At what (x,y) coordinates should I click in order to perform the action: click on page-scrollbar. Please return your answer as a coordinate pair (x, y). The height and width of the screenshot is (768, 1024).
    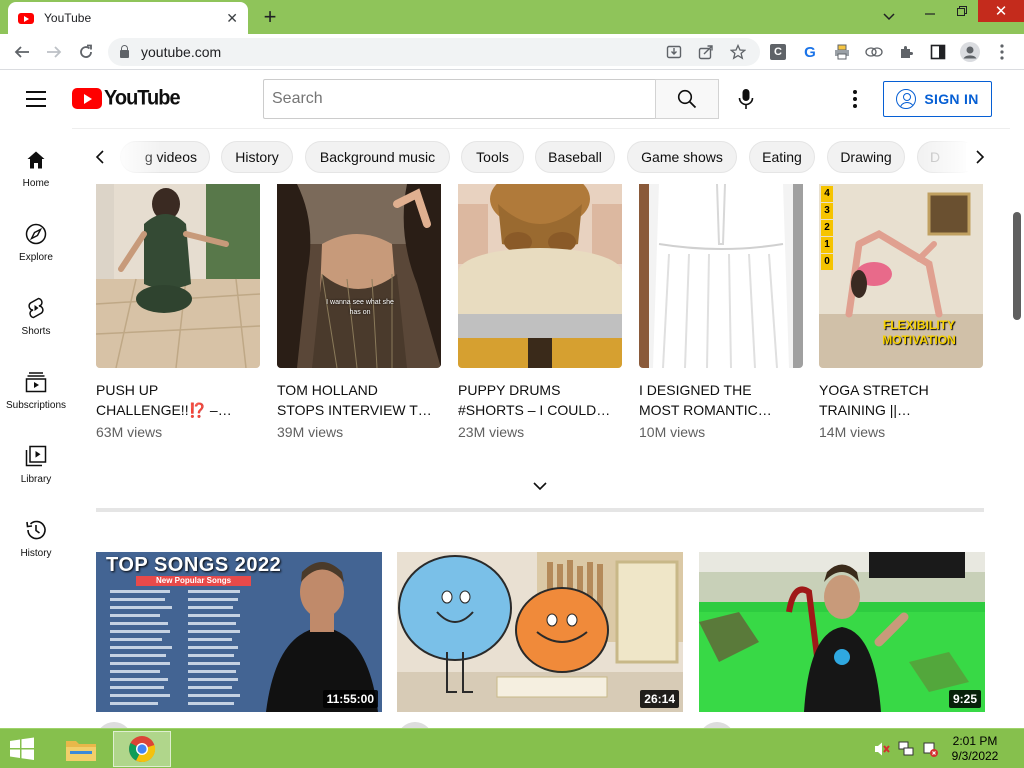
    Looking at the image, I should click on (1017, 399).